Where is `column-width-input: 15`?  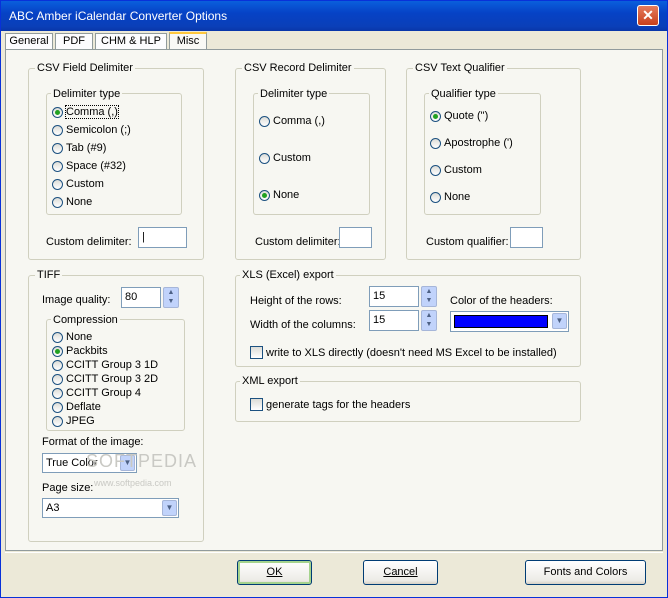
column-width-input: 15 is located at coordinates (394, 320).